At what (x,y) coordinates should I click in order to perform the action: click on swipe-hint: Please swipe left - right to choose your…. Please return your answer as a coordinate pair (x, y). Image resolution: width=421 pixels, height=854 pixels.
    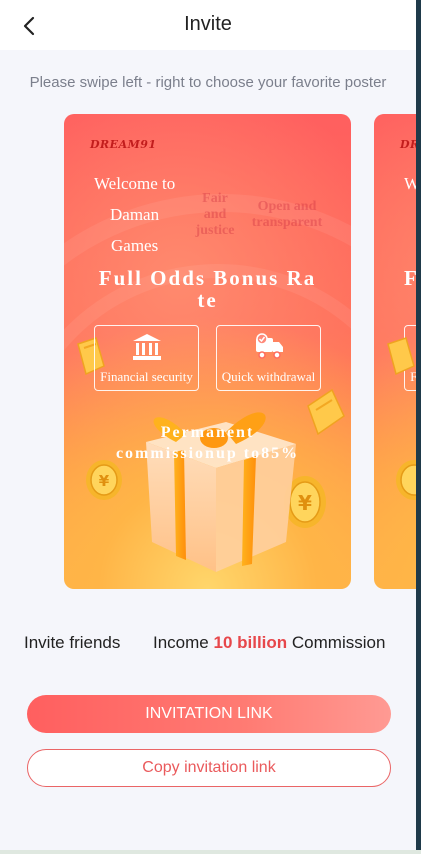
    Looking at the image, I should click on (208, 82).